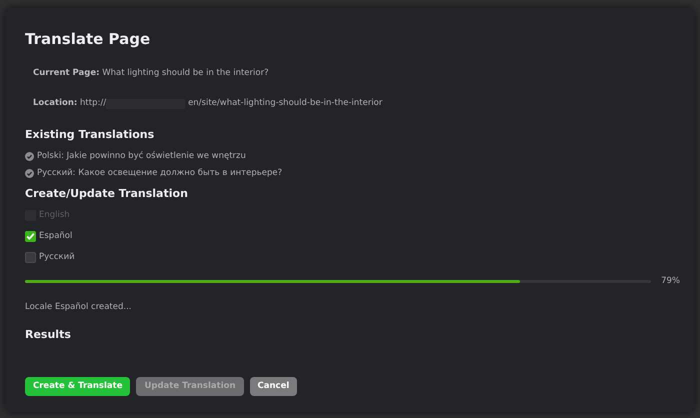 The width and height of the screenshot is (700, 418). What do you see at coordinates (285, 103) in the screenshot?
I see `location-url-text: en/site/what-lighting-should-be-in-the-interior` at bounding box center [285, 103].